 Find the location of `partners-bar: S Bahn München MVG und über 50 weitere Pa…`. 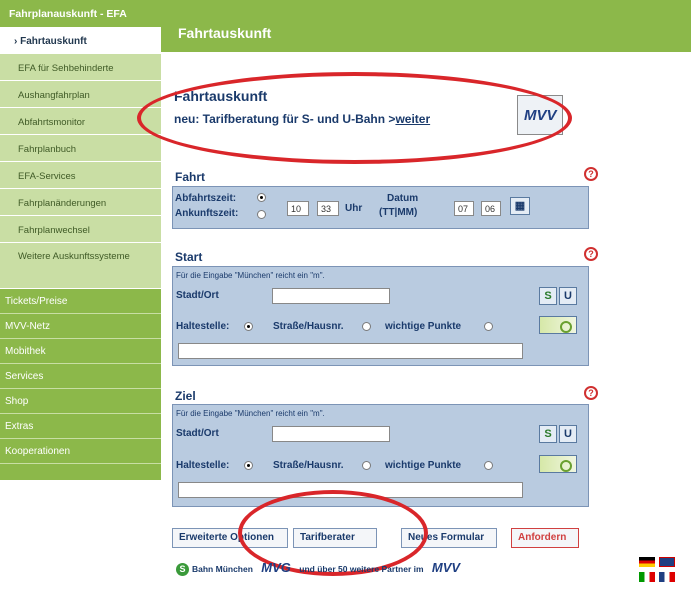

partners-bar: S Bahn München MVG und über 50 weitere Pa… is located at coordinates (321, 568).